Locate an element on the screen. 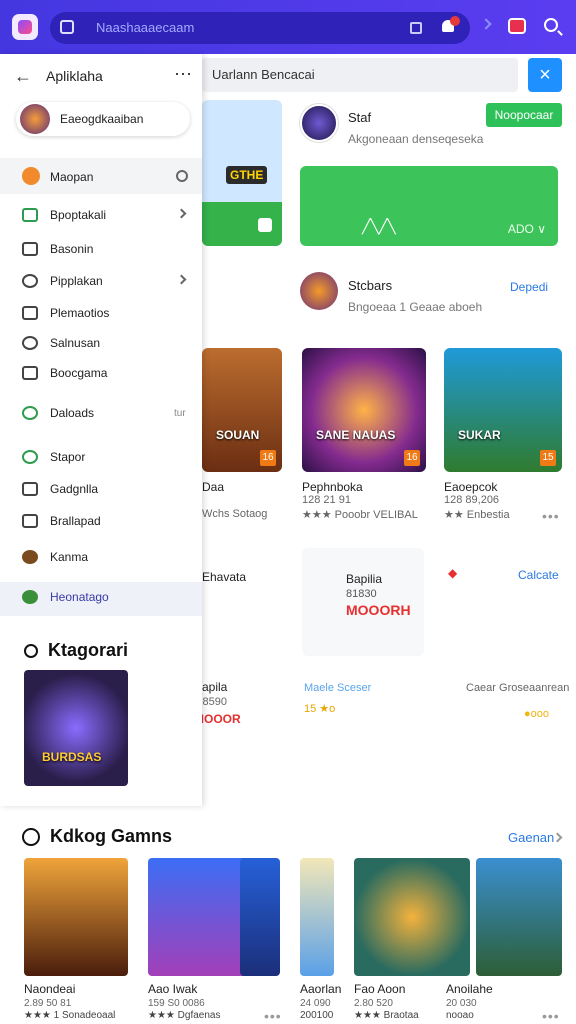  menu-item-active: Heonatago is located at coordinates (101, 599).